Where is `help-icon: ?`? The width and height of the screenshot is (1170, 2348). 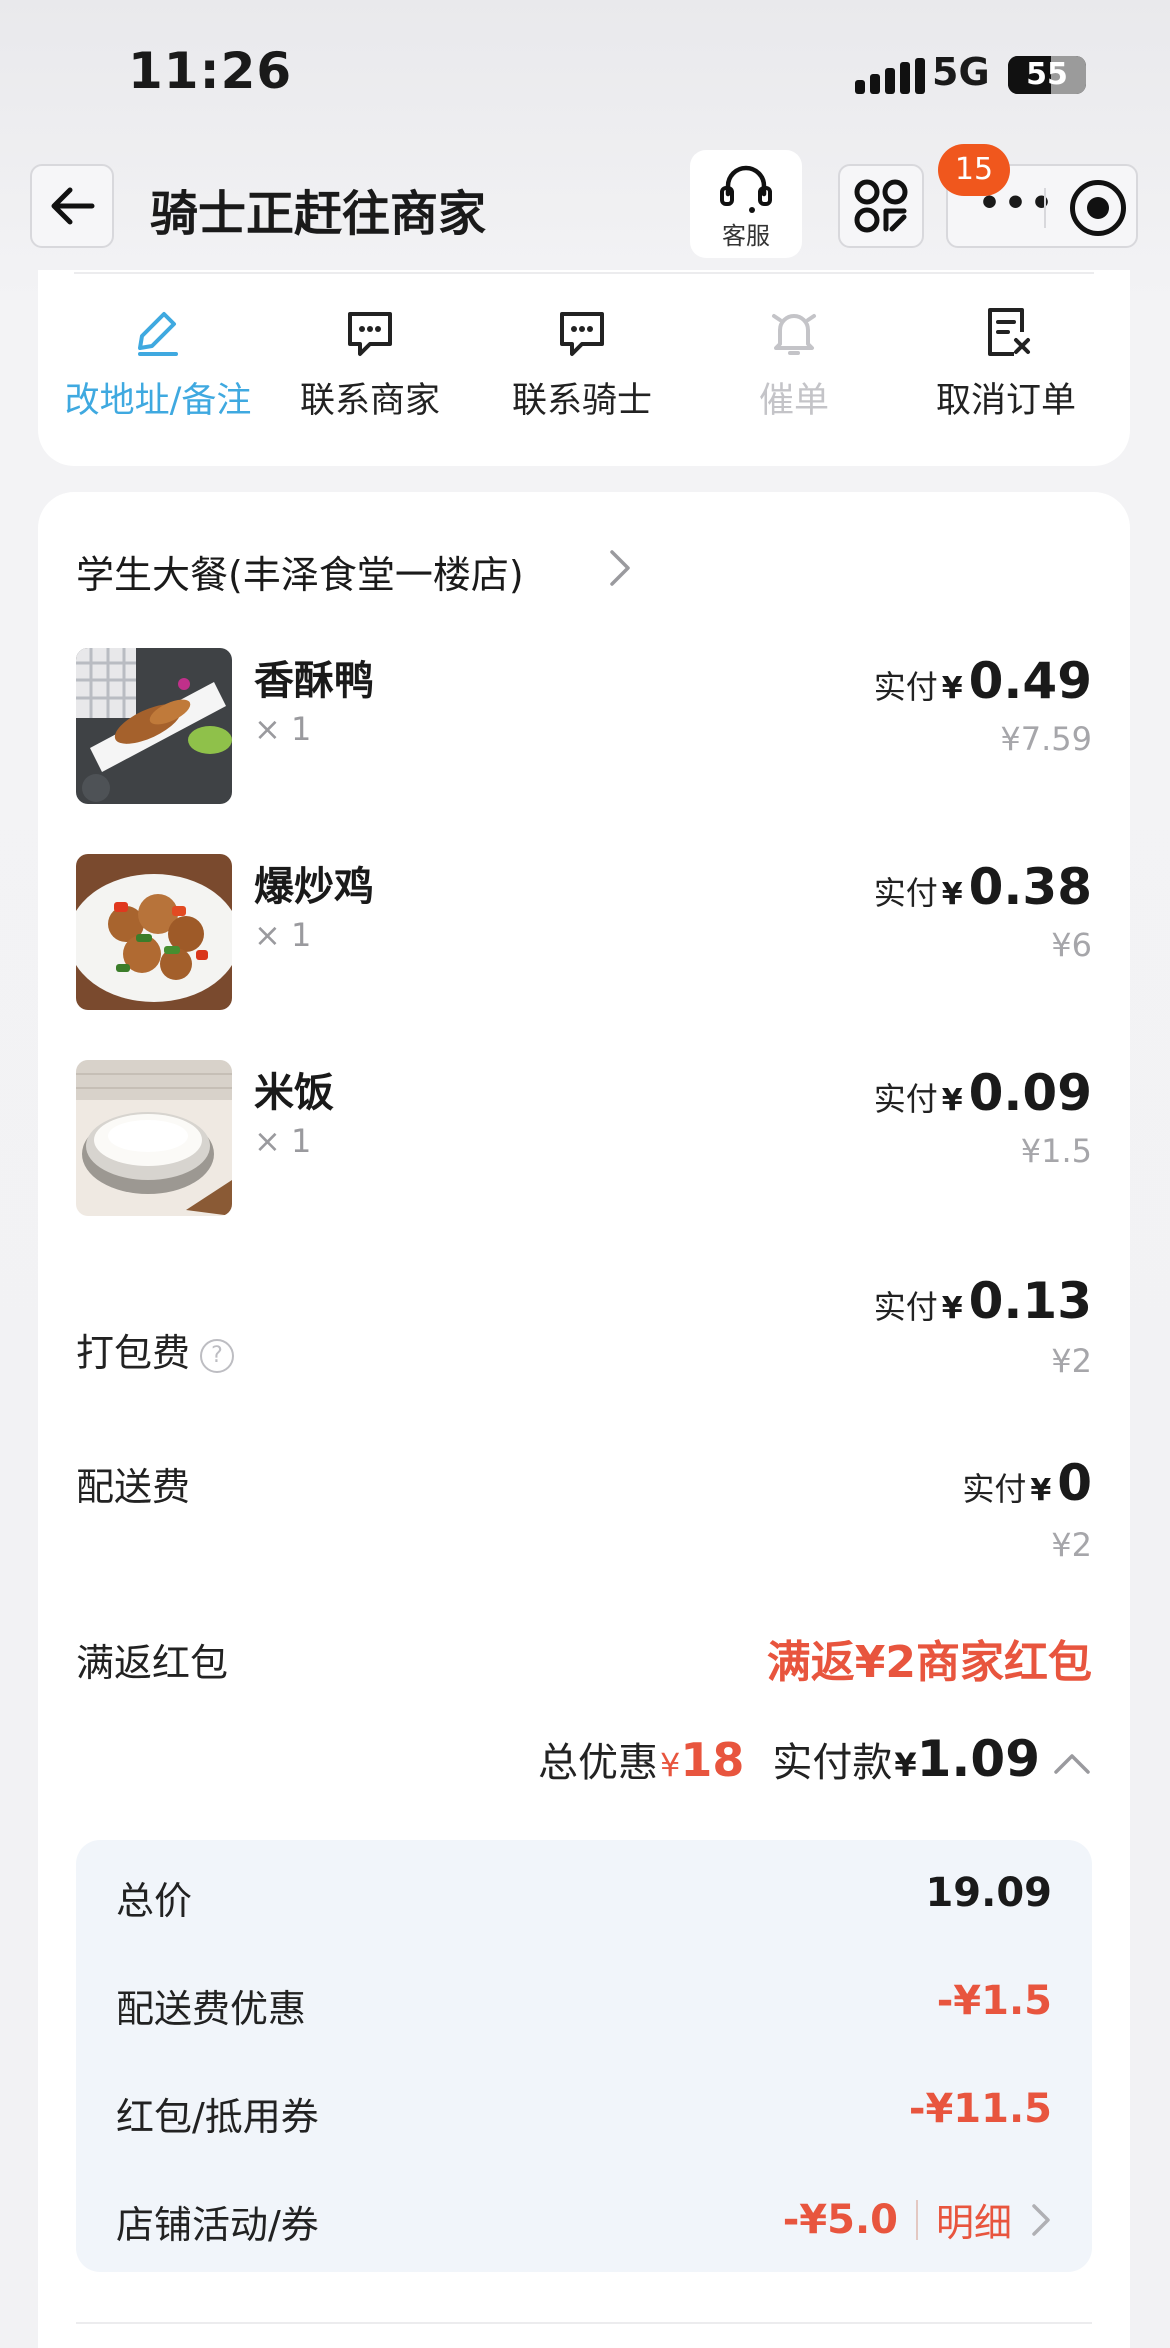 help-icon: ? is located at coordinates (217, 1355).